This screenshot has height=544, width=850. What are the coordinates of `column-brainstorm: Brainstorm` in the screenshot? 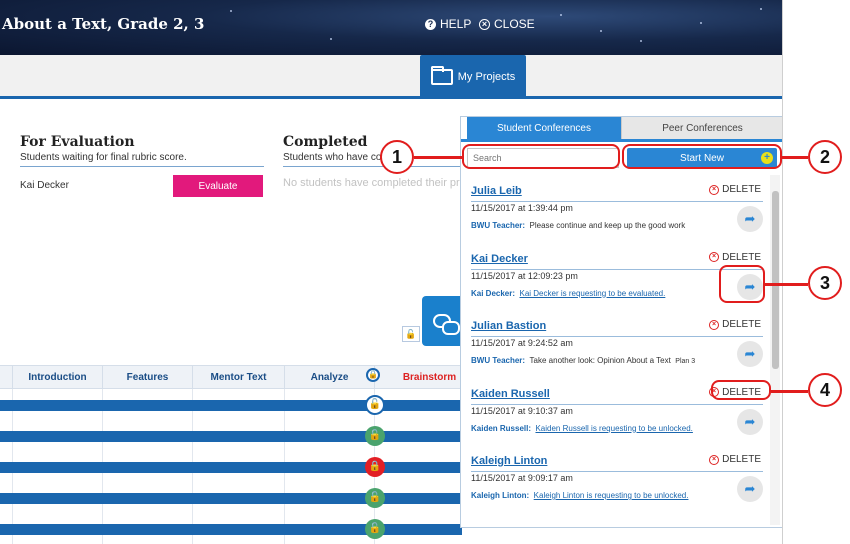 It's located at (419, 378).